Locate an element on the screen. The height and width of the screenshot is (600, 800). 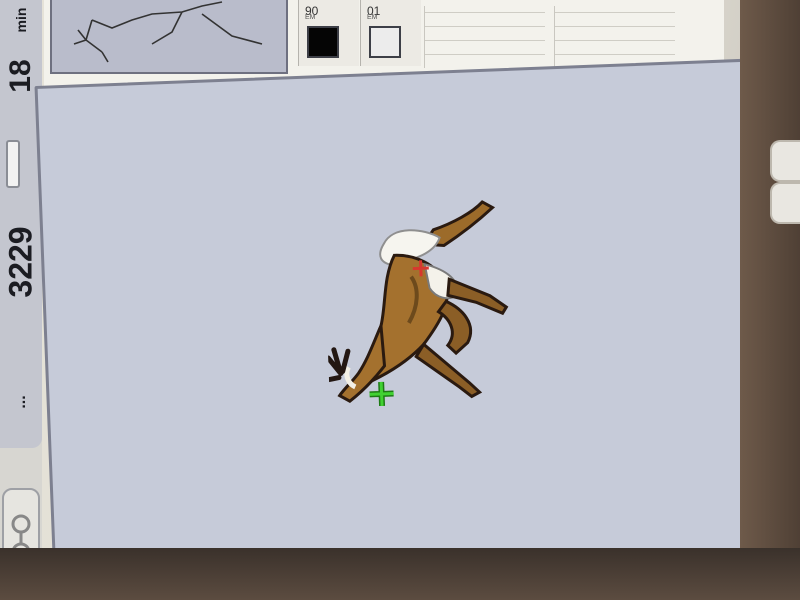
device-bezel-bottom is located at coordinates (400, 574).